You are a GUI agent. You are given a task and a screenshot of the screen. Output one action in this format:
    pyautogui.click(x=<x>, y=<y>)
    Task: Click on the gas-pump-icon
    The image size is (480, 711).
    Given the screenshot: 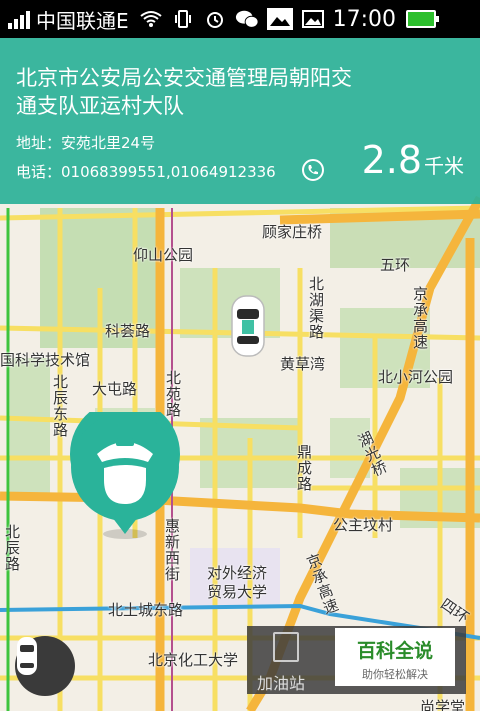 What is the action you would take?
    pyautogui.click(x=286, y=647)
    